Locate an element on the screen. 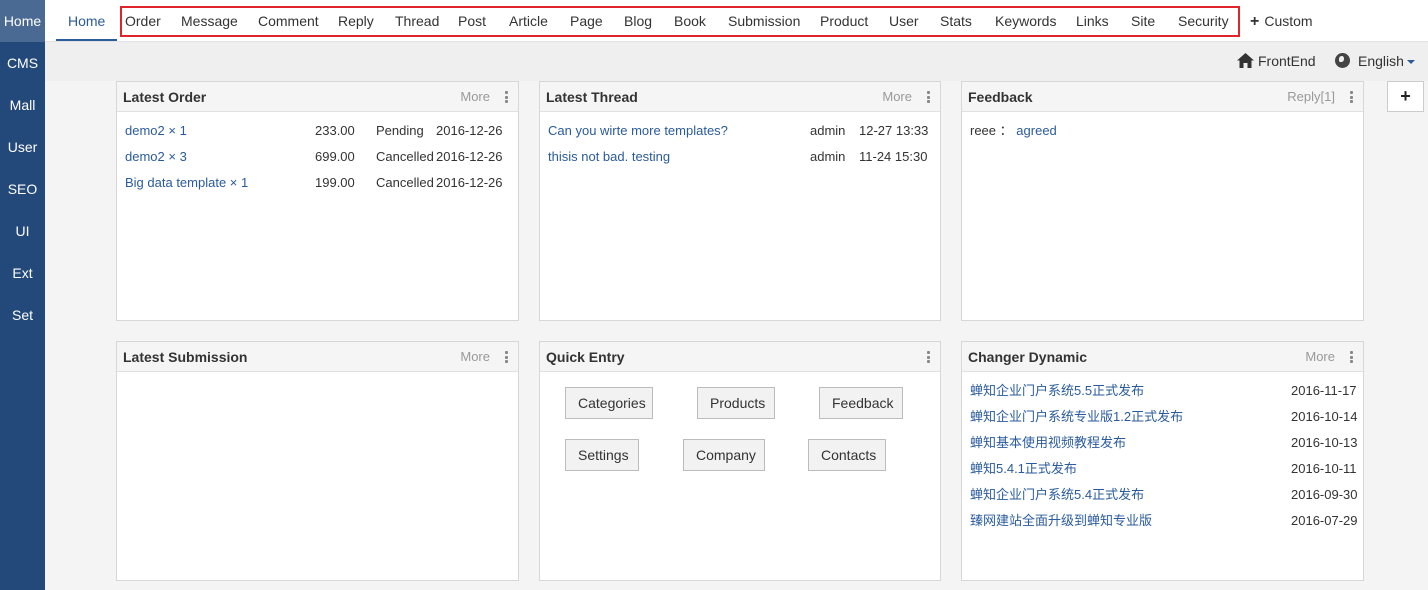  settings-button: Settings is located at coordinates (602, 455).